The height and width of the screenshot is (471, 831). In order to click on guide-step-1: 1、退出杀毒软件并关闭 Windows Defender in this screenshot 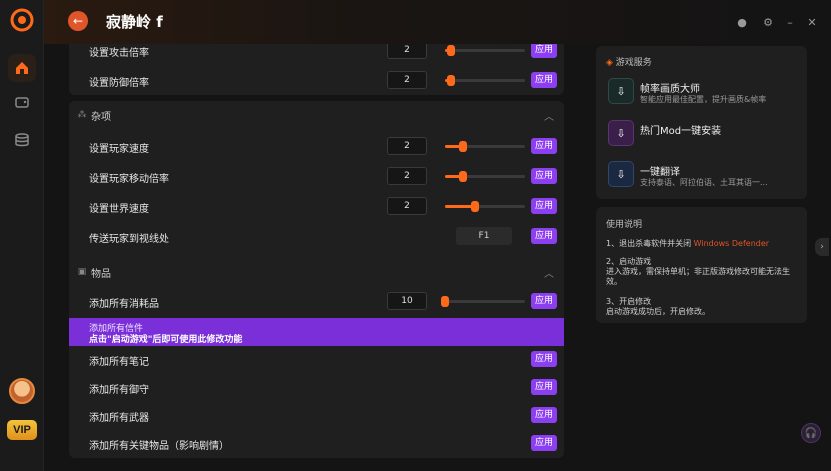, I will do `click(703, 244)`.